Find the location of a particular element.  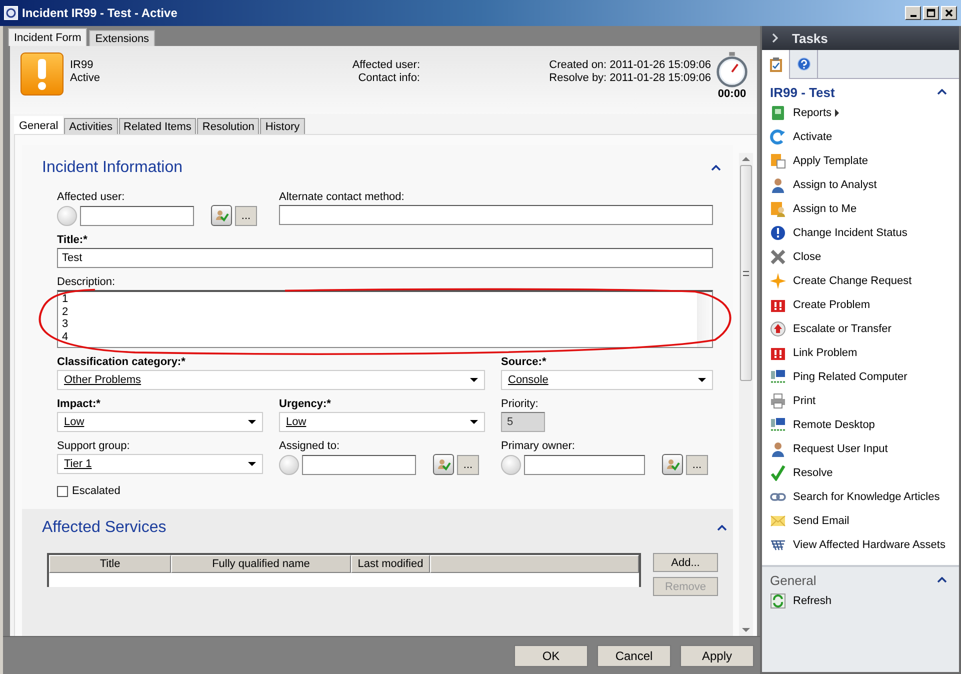

tasks-tab is located at coordinates (776, 64).